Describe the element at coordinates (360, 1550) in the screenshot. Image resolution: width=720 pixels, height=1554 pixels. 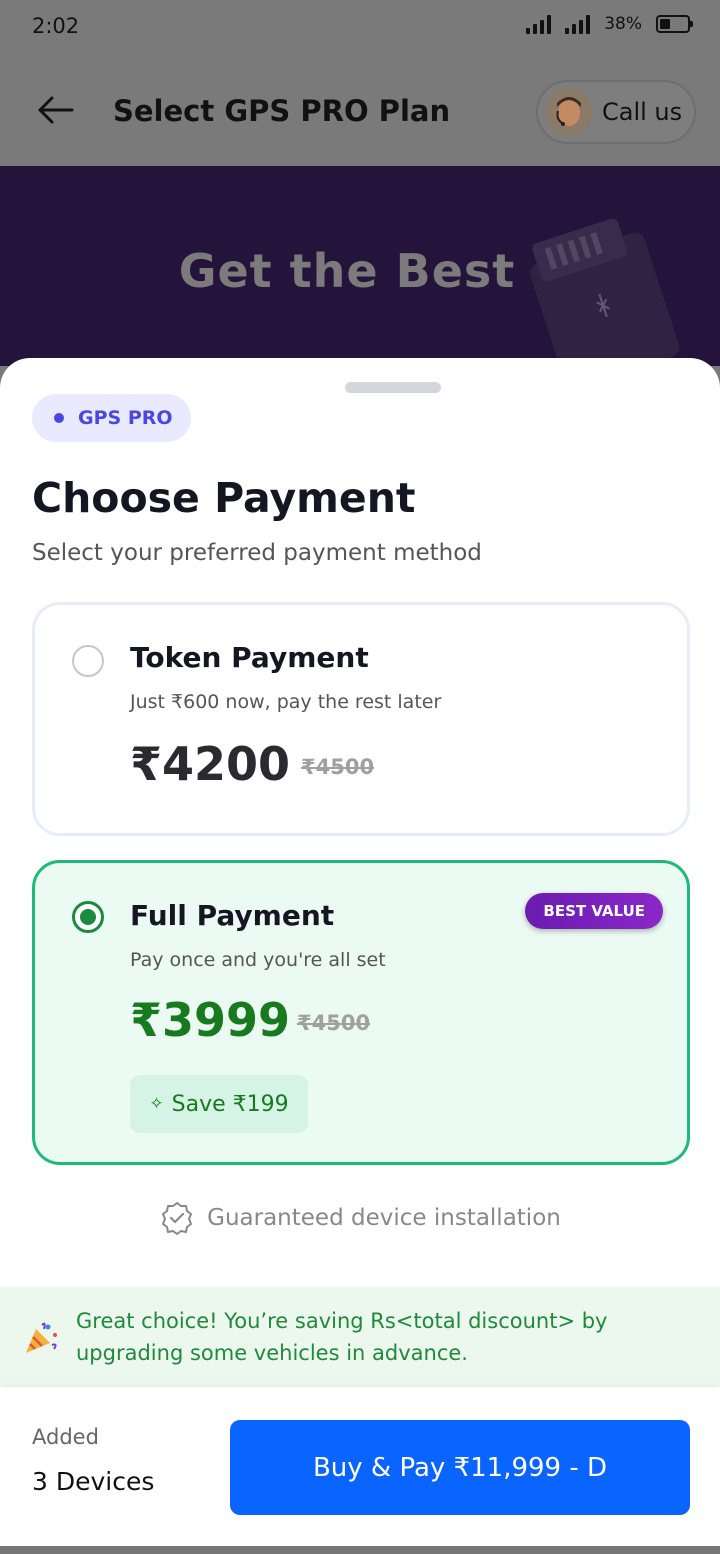
I see `navigation-bar` at that location.